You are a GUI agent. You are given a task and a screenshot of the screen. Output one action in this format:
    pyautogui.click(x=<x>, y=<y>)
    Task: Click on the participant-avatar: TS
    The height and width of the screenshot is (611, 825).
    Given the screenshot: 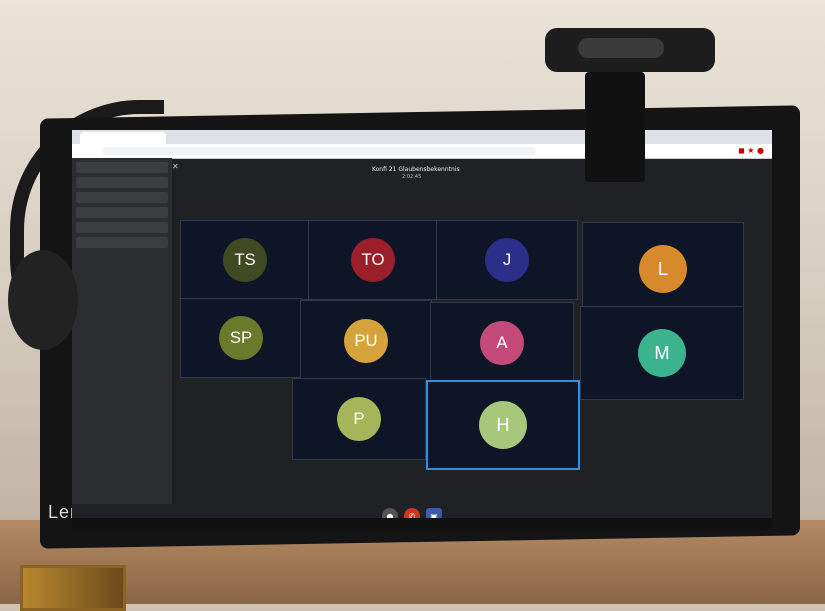 What is the action you would take?
    pyautogui.click(x=245, y=260)
    